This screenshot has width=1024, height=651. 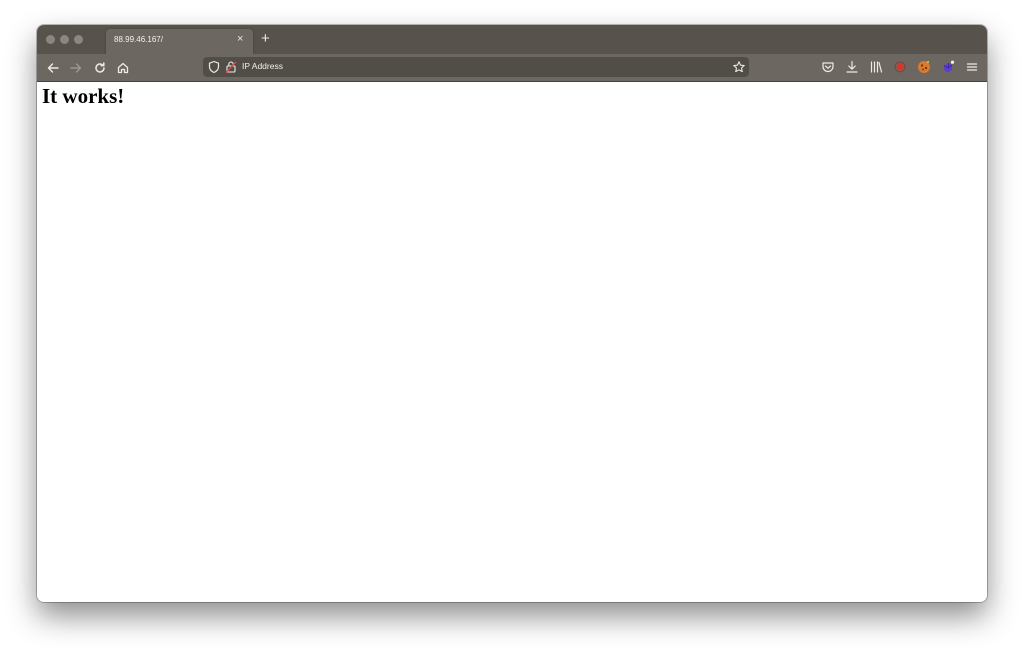 I want to click on extension-red-icon, so click(x=900, y=67).